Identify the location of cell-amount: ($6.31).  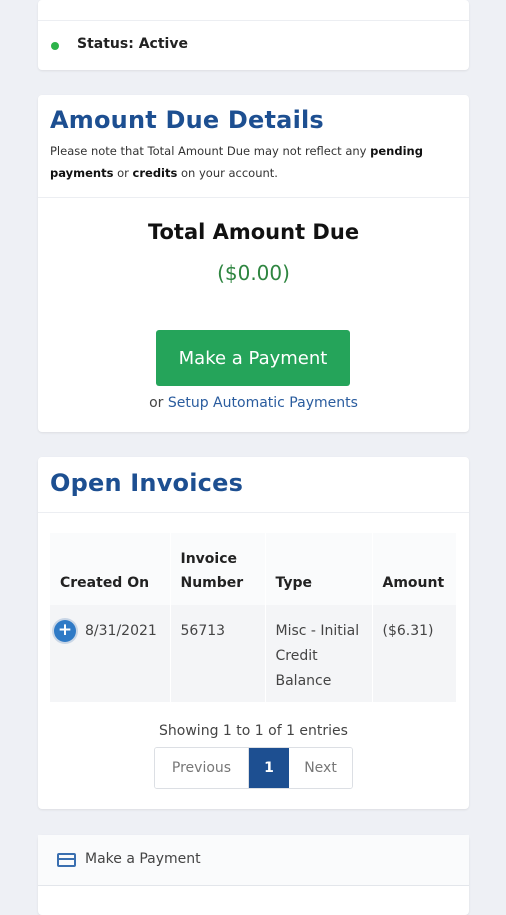
(414, 653).